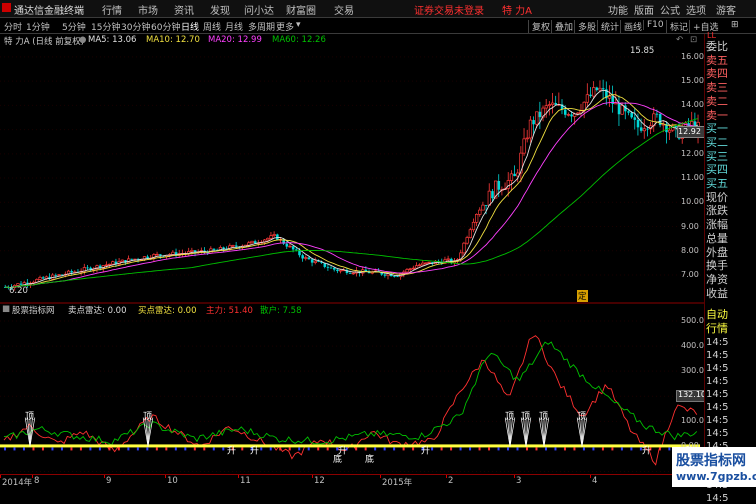 The image size is (756, 504). Describe the element at coordinates (449, 9) in the screenshot. I see `login-status: 证券交易未登录` at that location.